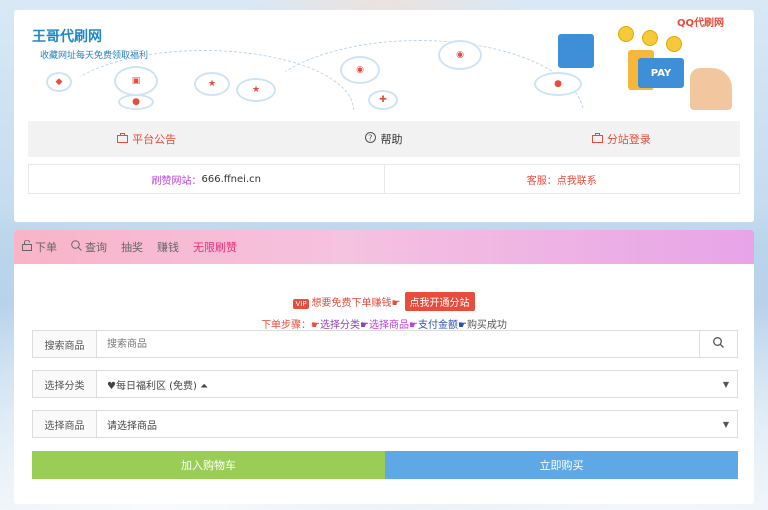 Image resolution: width=768 pixels, height=510 pixels. What do you see at coordinates (65, 384) in the screenshot?
I see `category-label: 选择分类` at bounding box center [65, 384].